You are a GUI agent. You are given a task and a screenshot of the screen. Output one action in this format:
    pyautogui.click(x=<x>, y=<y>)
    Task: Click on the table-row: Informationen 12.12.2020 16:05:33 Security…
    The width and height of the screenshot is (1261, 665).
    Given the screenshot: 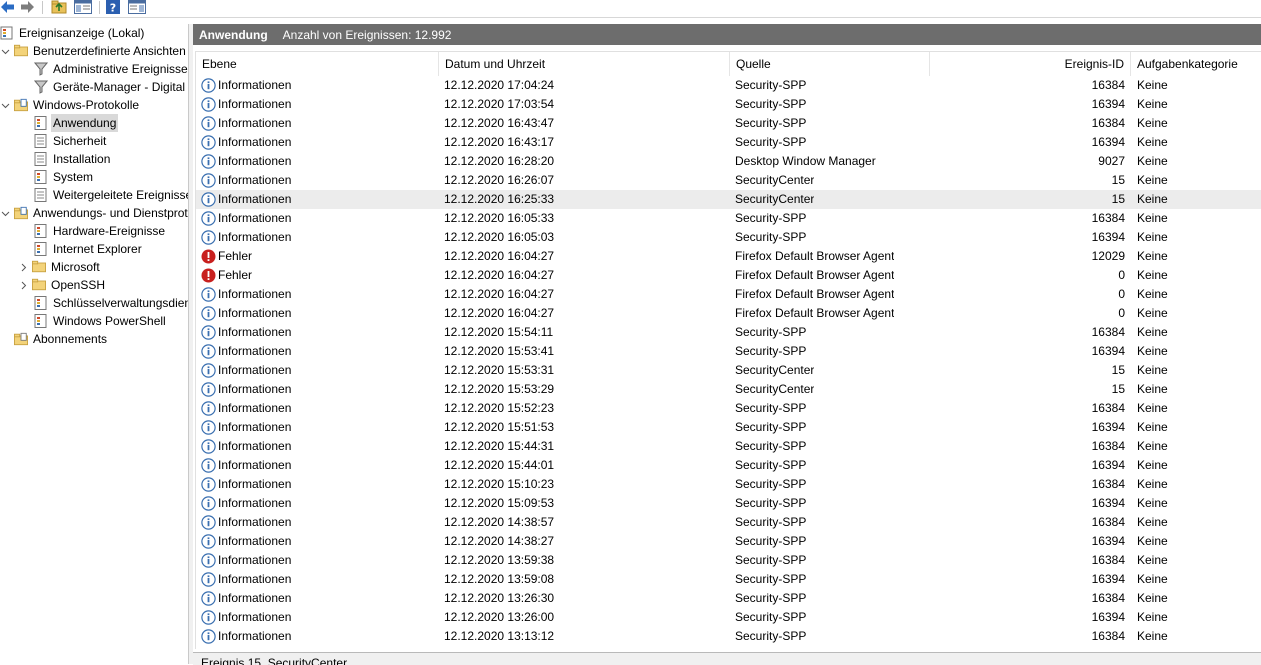 What is the action you would take?
    pyautogui.click(x=728, y=218)
    